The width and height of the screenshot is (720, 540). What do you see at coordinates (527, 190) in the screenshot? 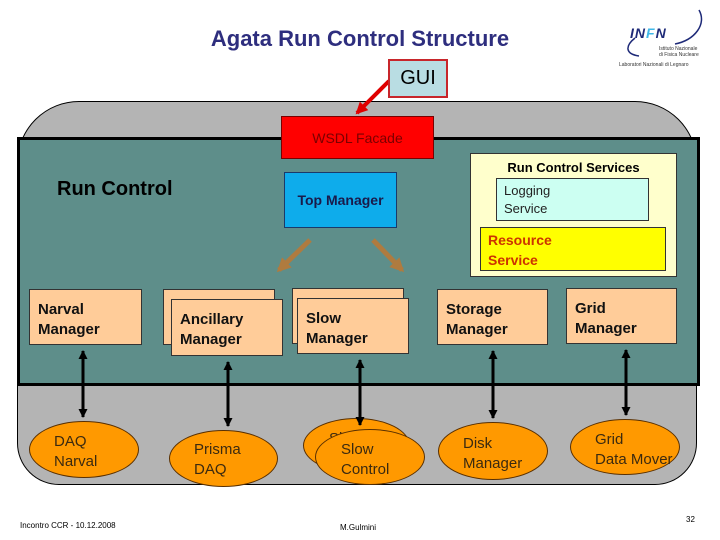
I see `logging-line1: Logging` at bounding box center [527, 190].